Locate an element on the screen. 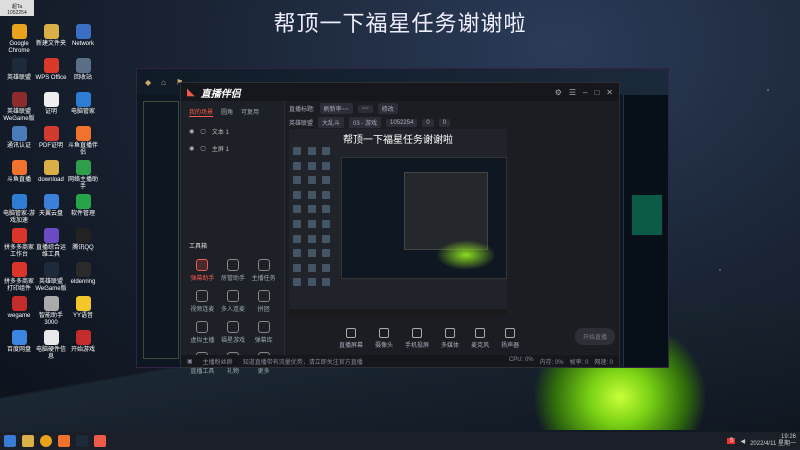 This screenshot has width=800, height=450. clock: 19:26 2022/4/11 星期一 is located at coordinates (773, 441).